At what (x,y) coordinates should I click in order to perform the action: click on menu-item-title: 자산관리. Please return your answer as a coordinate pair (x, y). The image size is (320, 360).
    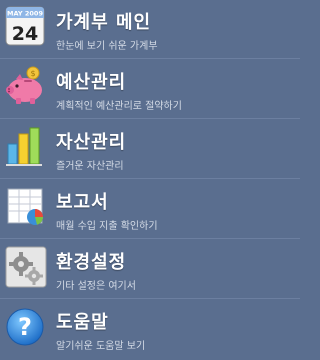
    Looking at the image, I should click on (91, 142).